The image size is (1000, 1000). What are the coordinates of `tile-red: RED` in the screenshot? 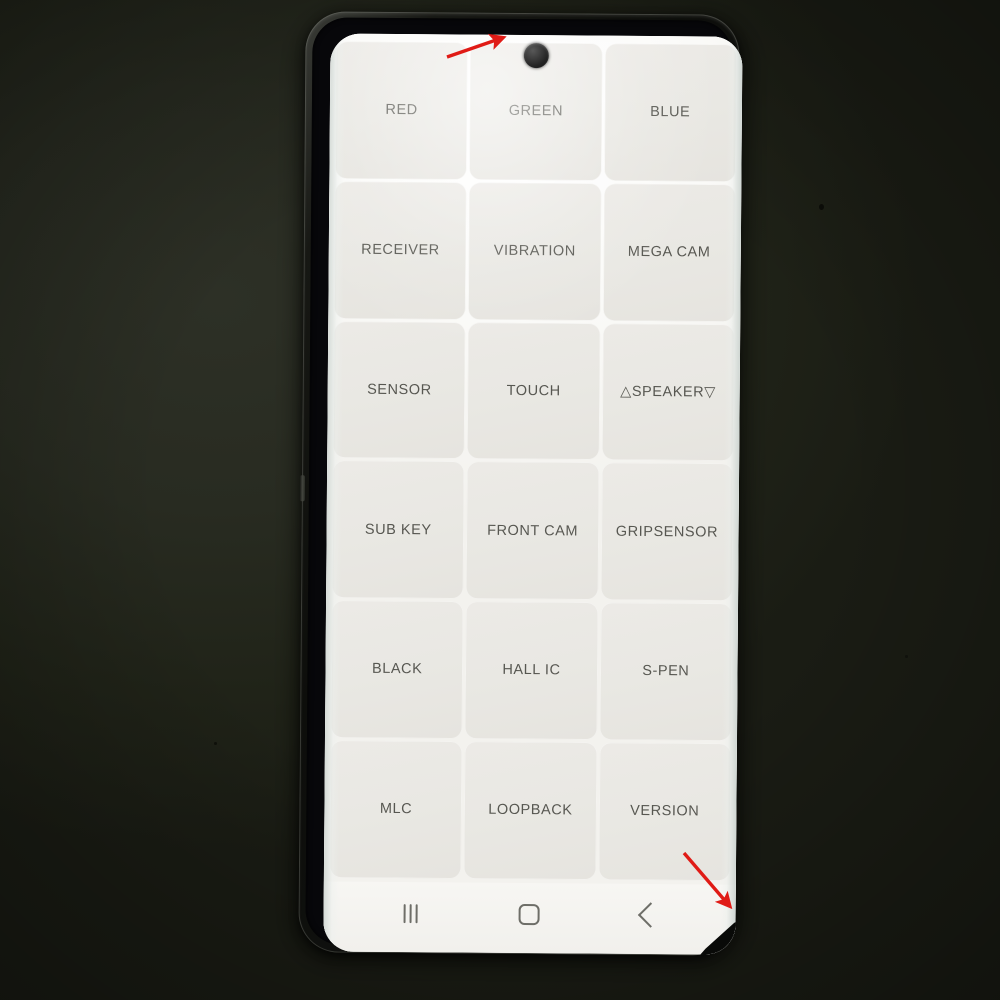 It's located at (401, 110).